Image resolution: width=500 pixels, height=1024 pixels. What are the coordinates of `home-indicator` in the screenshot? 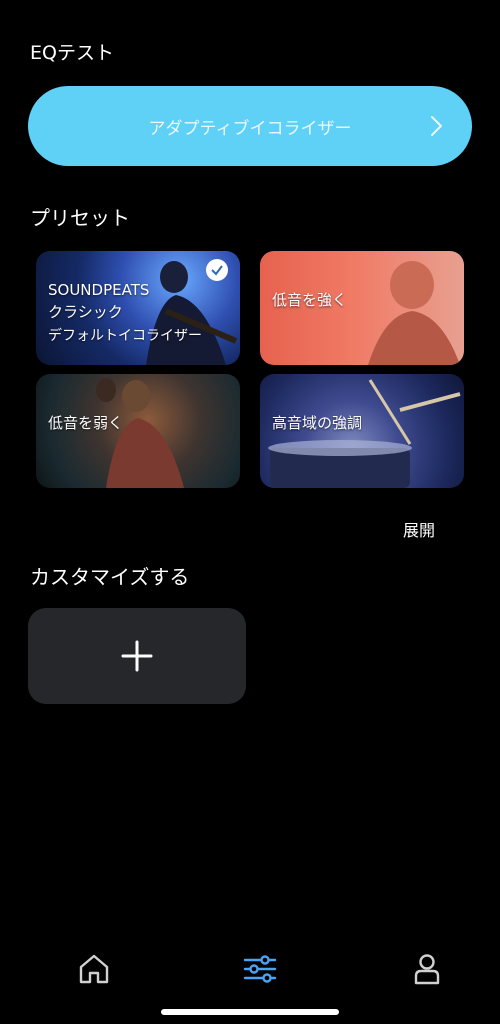 It's located at (250, 1012).